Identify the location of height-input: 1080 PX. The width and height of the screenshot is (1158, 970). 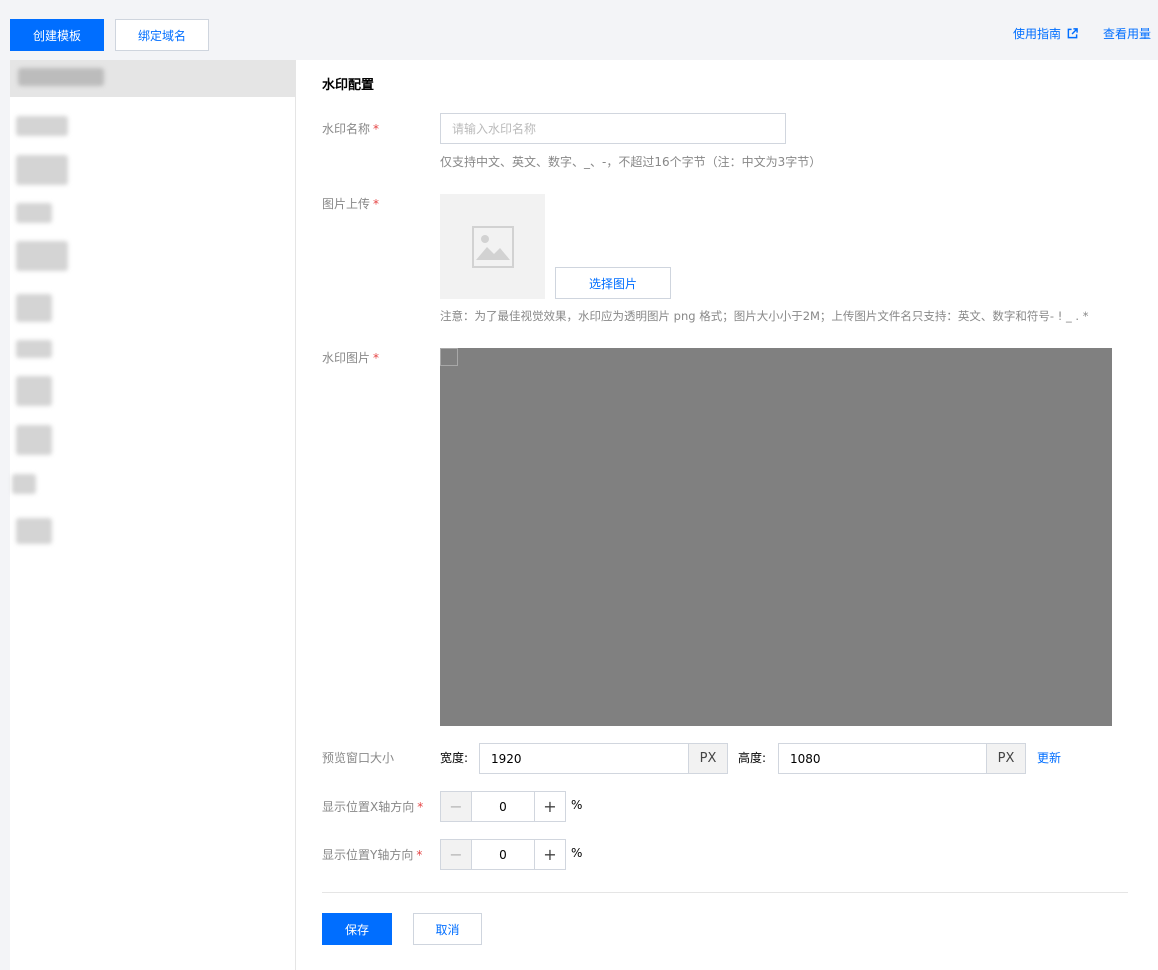
(902, 758).